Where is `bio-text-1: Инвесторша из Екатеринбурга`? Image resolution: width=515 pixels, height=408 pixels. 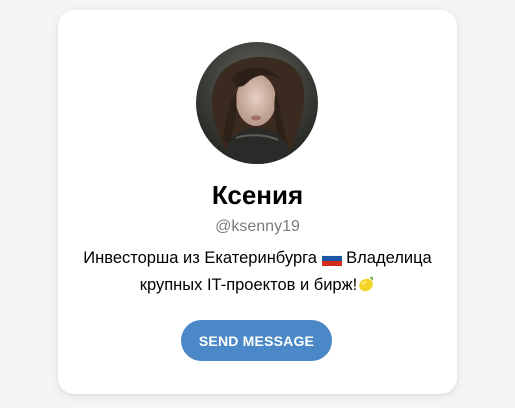
bio-text-1: Инвесторша из Екатеринбурга is located at coordinates (200, 258).